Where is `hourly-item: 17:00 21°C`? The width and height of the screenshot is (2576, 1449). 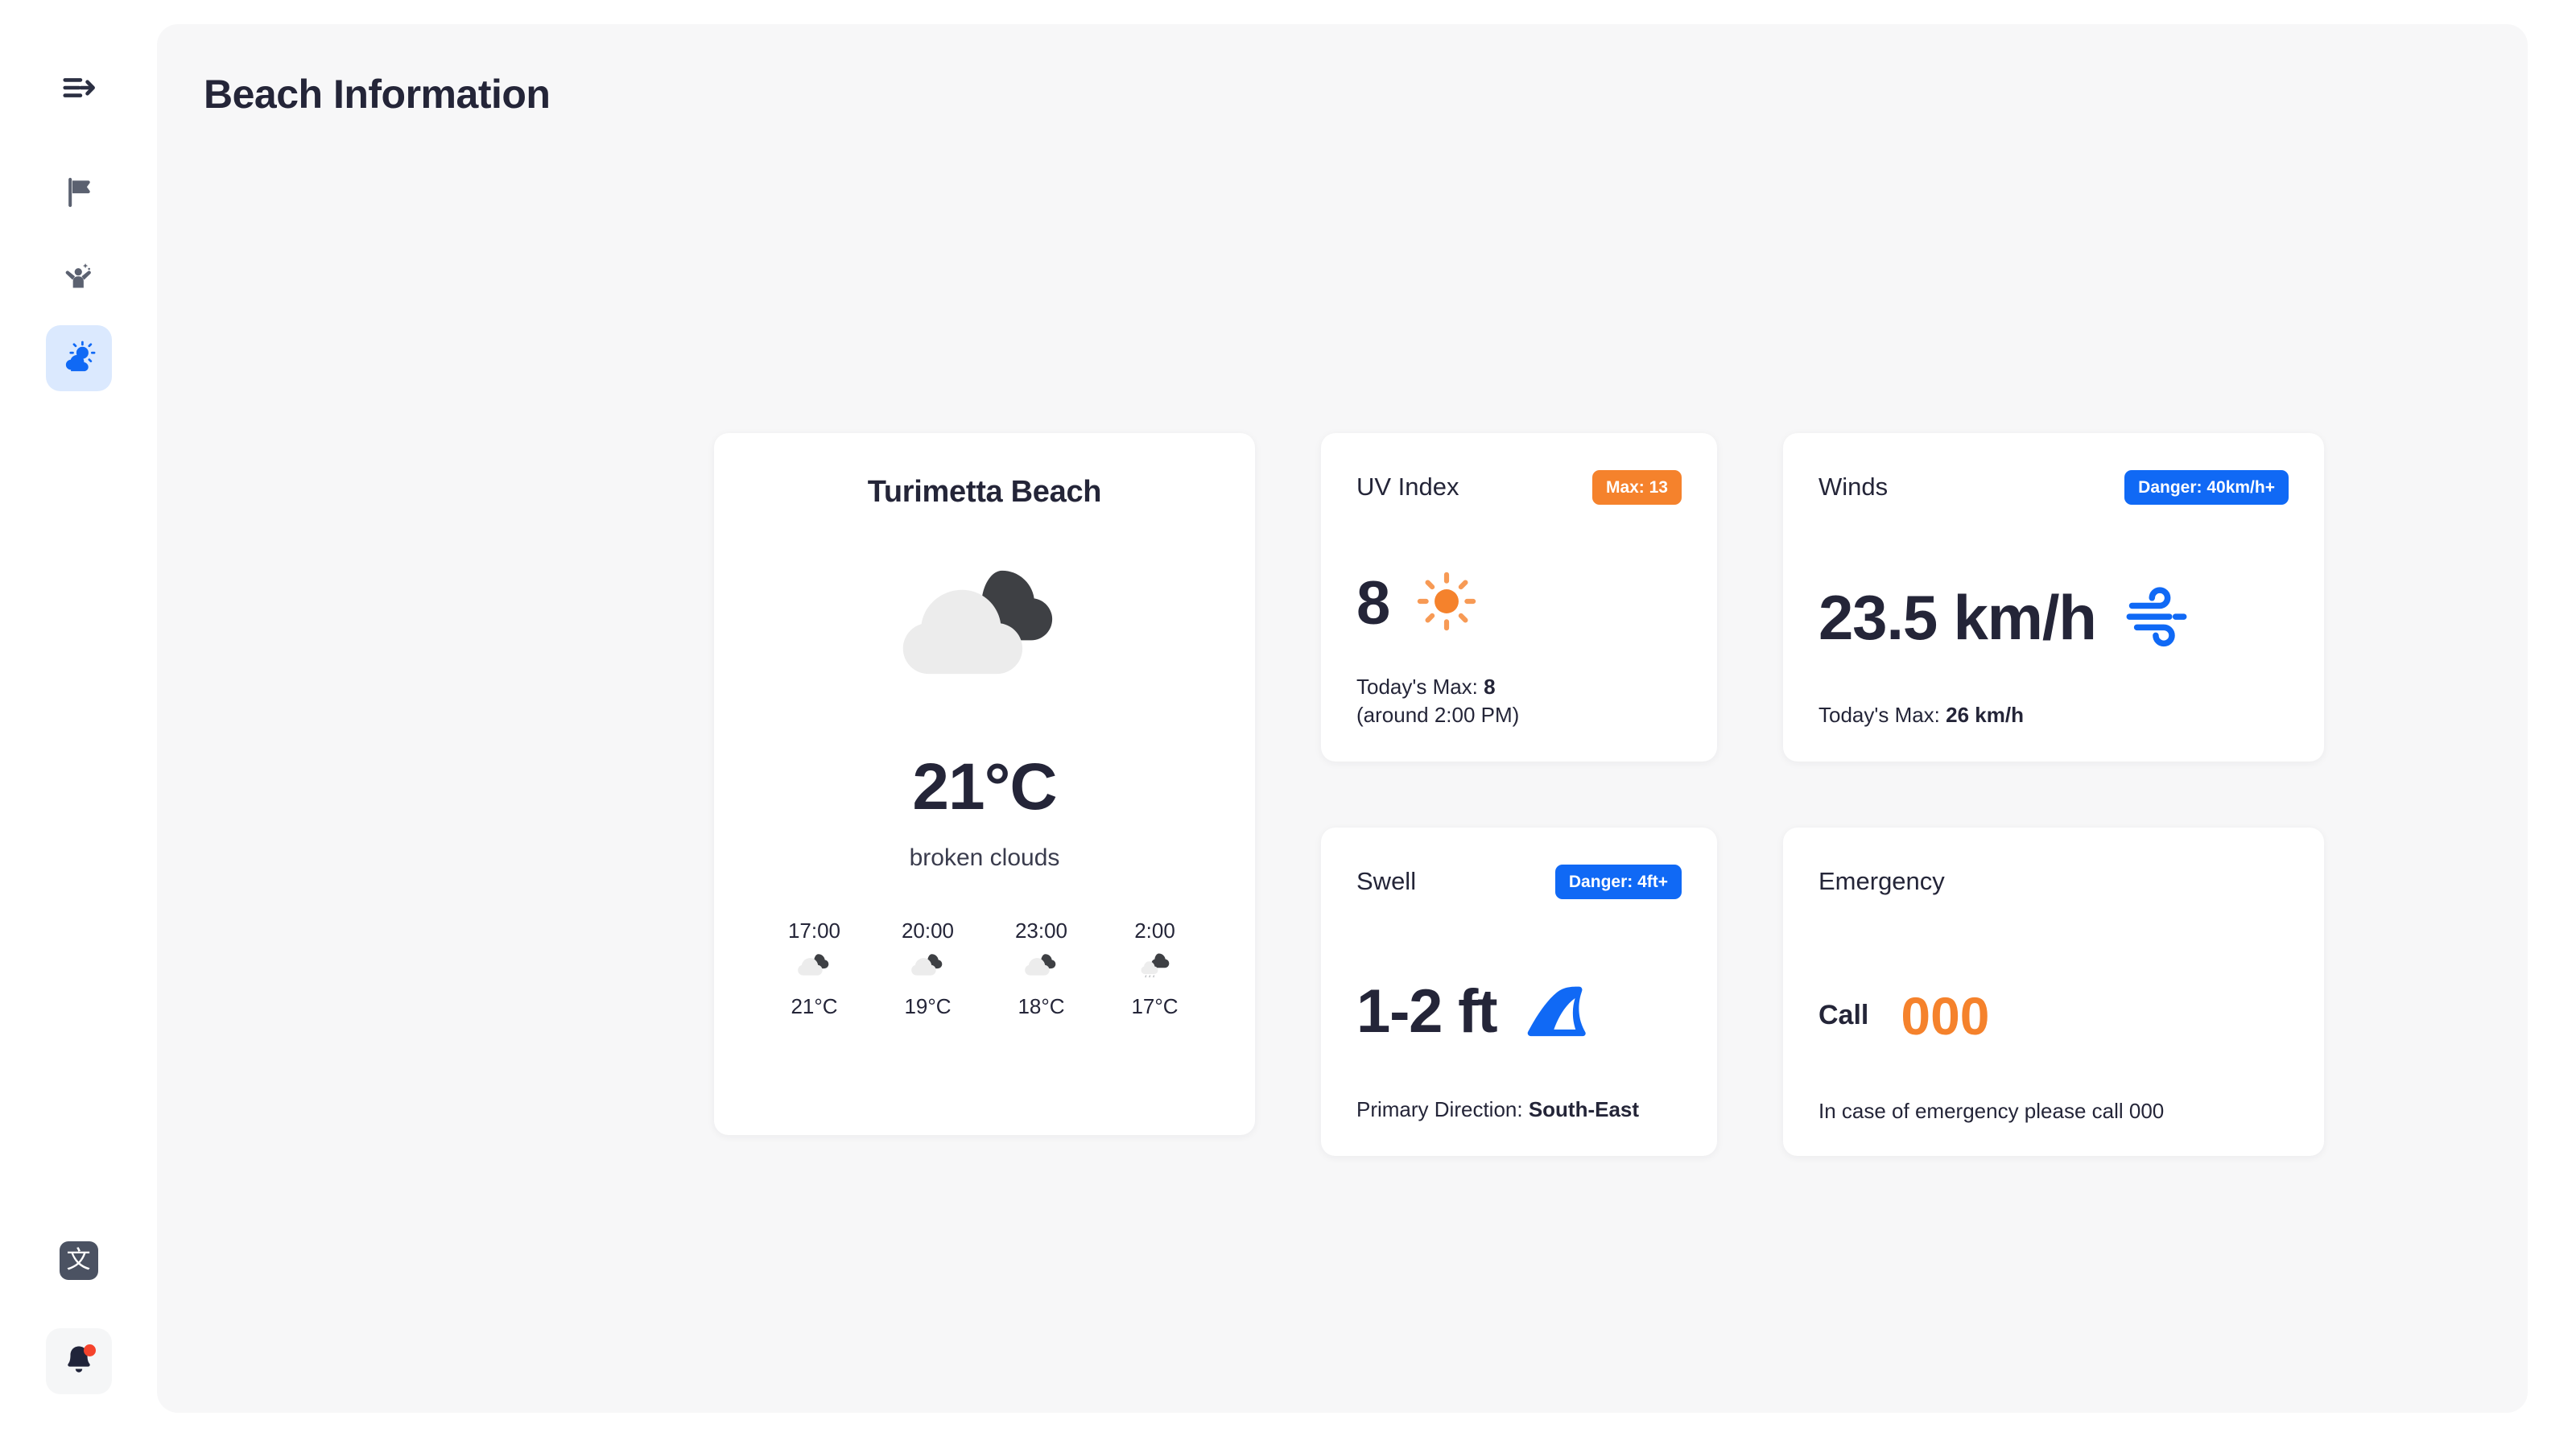
hourly-item: 17:00 21°C is located at coordinates (814, 969).